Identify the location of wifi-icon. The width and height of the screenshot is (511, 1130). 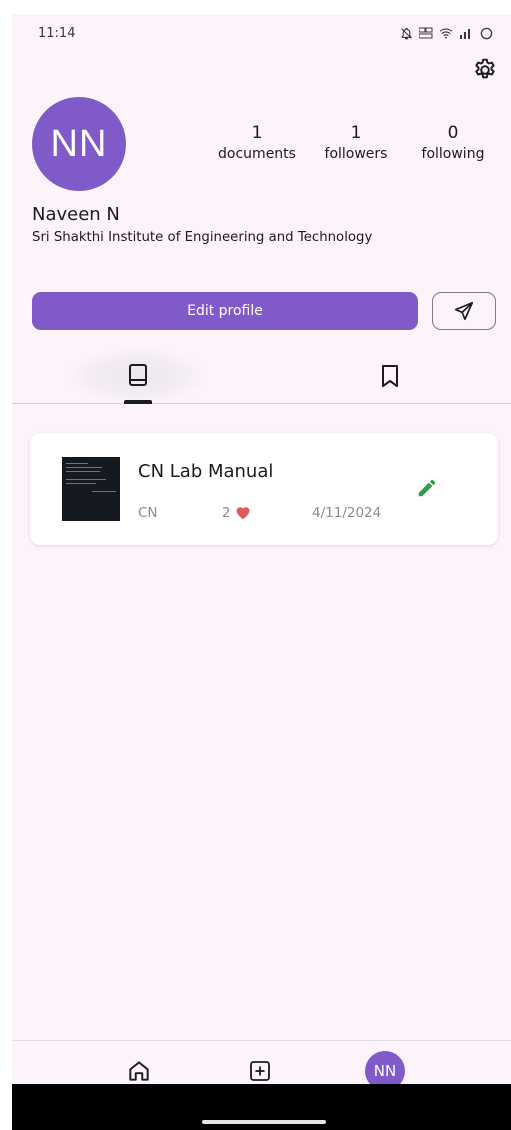
(446, 33).